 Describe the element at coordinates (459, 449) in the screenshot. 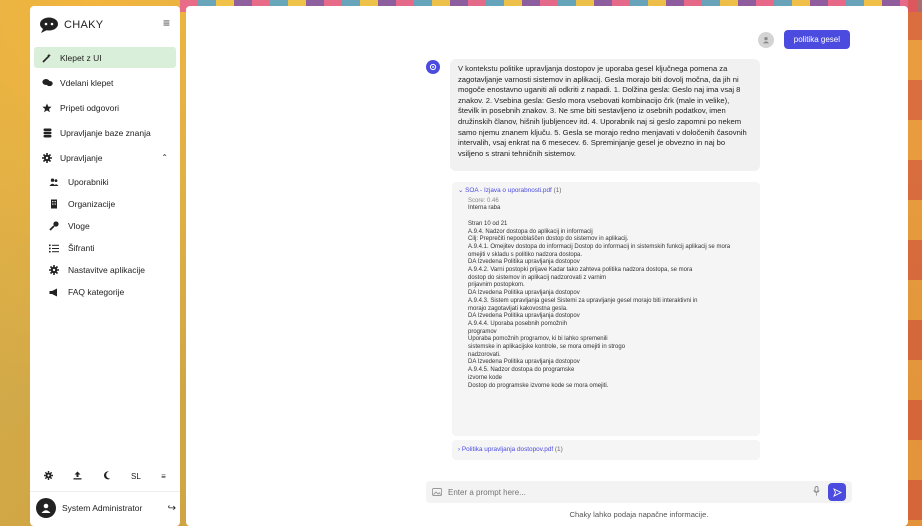

I see `chevron-right-icon: ›` at that location.